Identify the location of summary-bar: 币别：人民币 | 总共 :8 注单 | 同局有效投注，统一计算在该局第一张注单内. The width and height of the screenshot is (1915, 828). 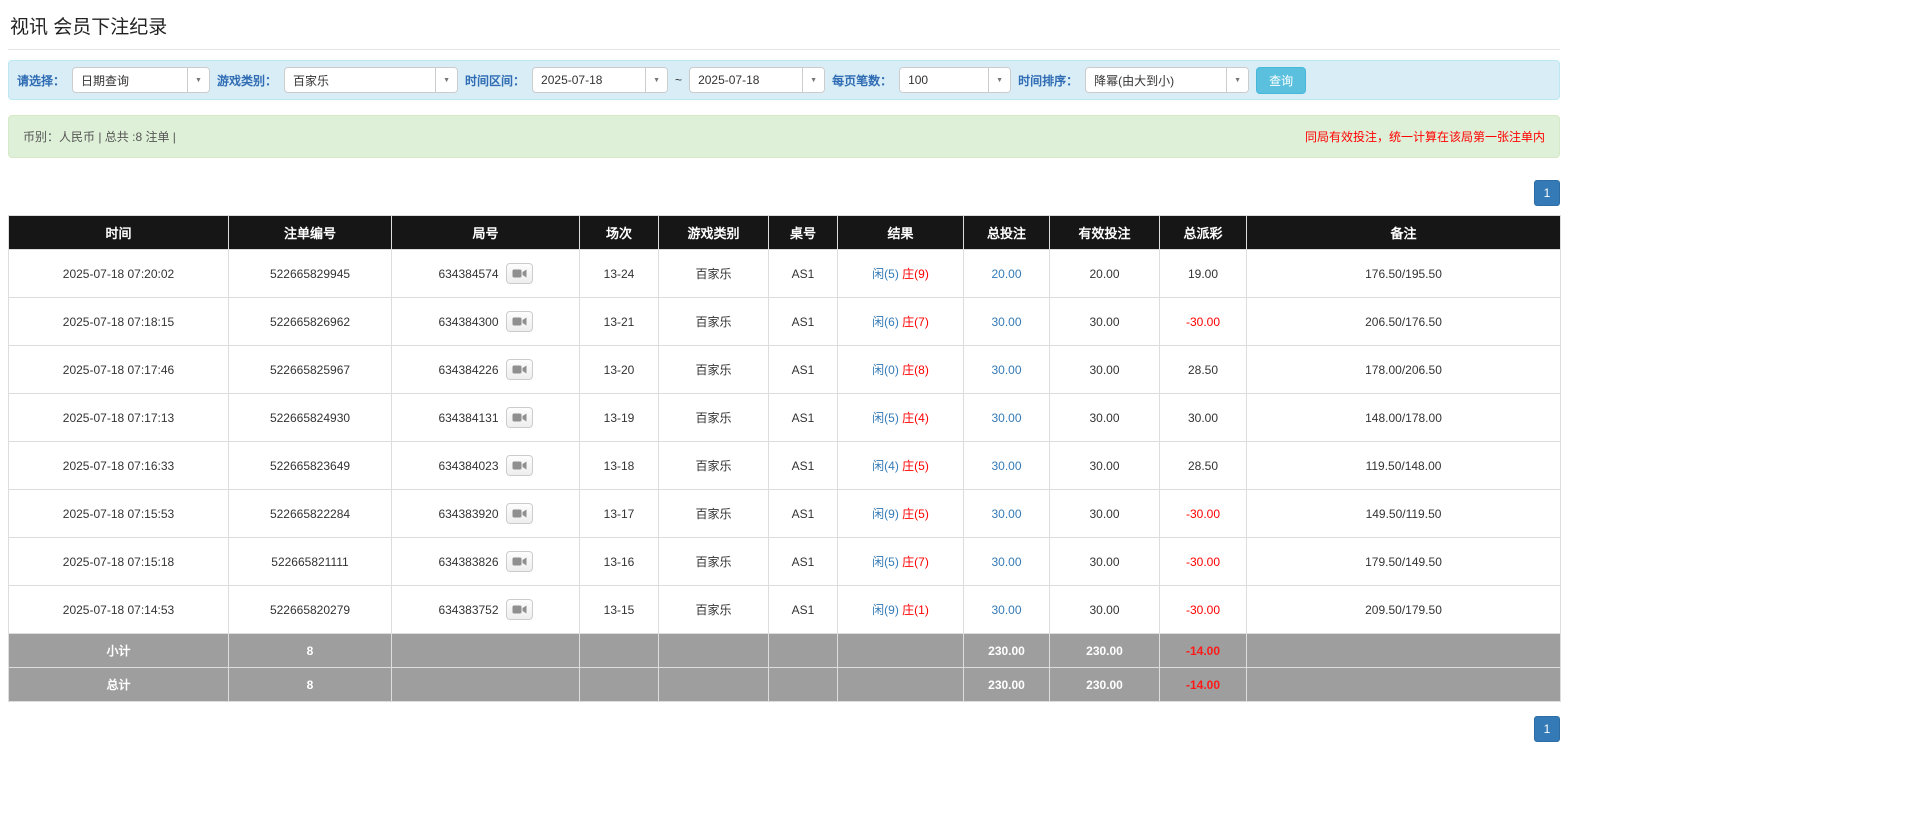
(784, 136).